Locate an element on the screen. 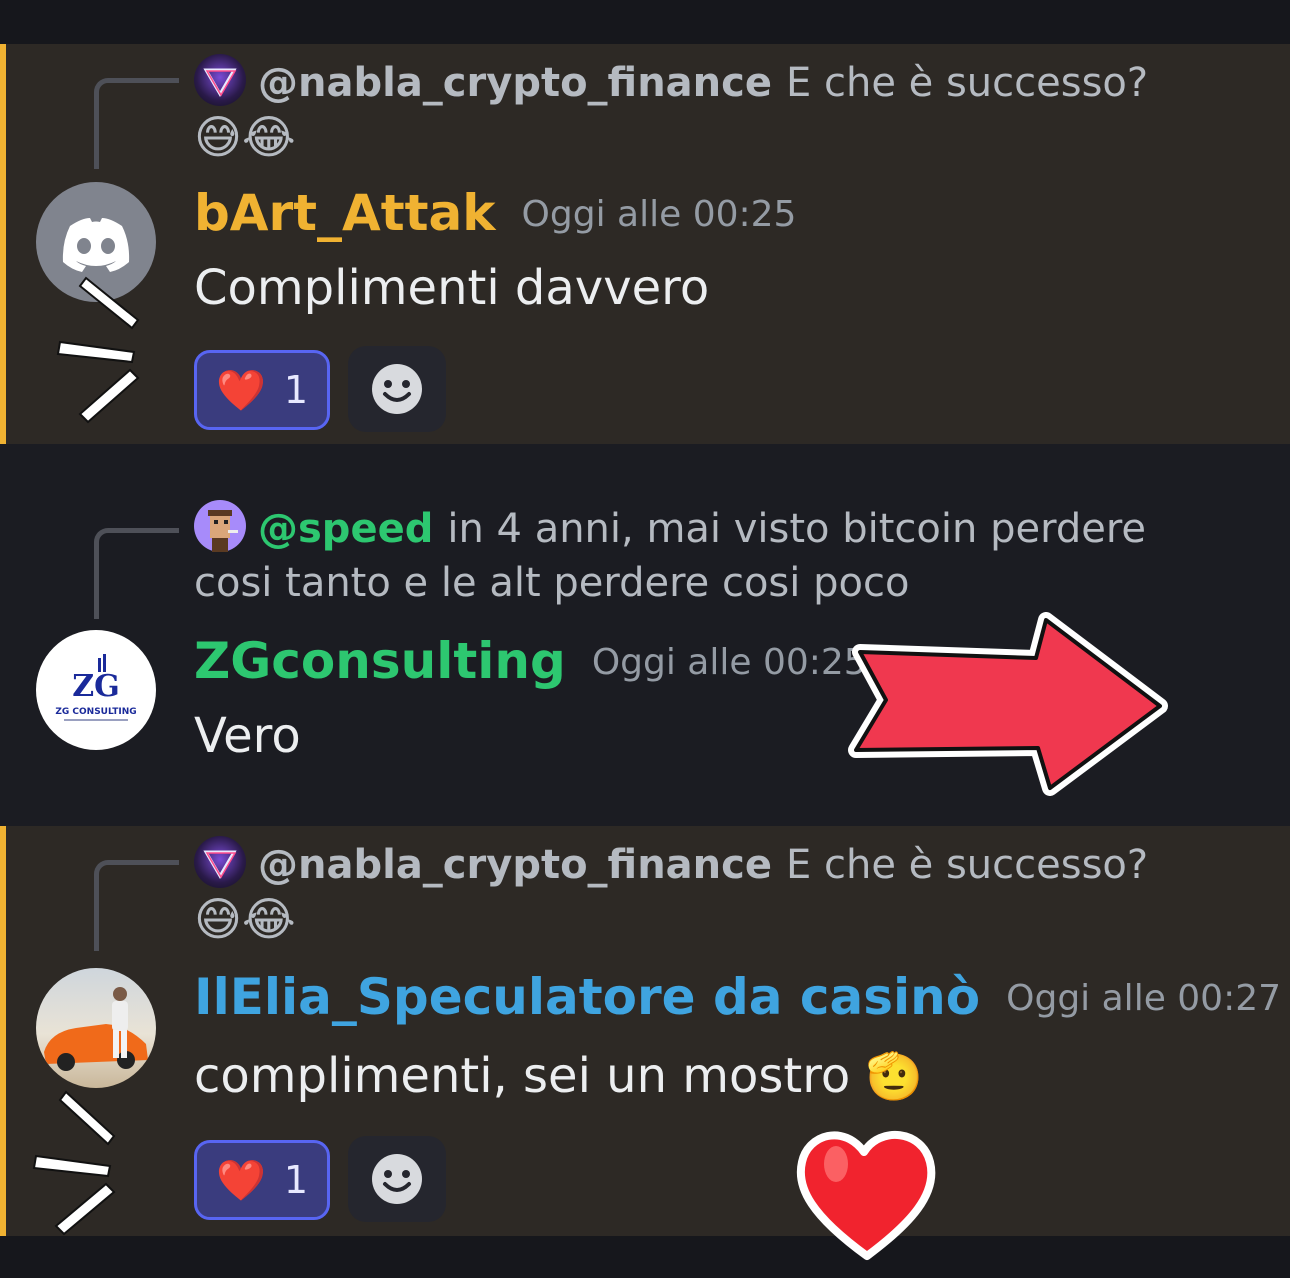  reply-username: @speed is located at coordinates (345, 529).